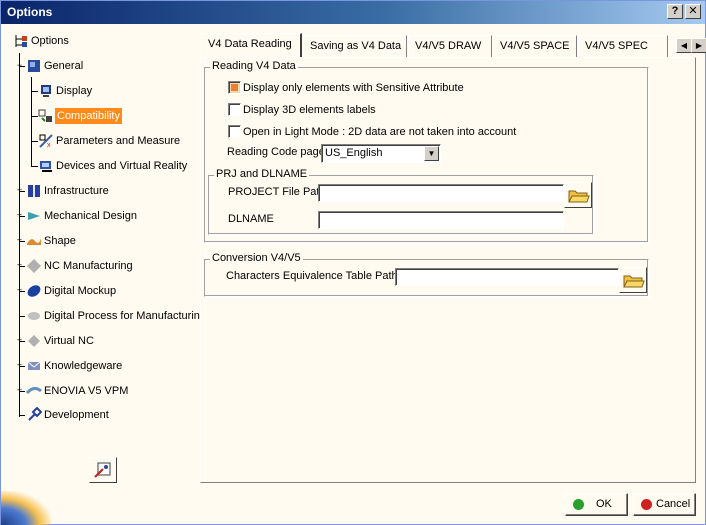 This screenshot has height=525, width=706. I want to click on cancel-icon, so click(646, 504).